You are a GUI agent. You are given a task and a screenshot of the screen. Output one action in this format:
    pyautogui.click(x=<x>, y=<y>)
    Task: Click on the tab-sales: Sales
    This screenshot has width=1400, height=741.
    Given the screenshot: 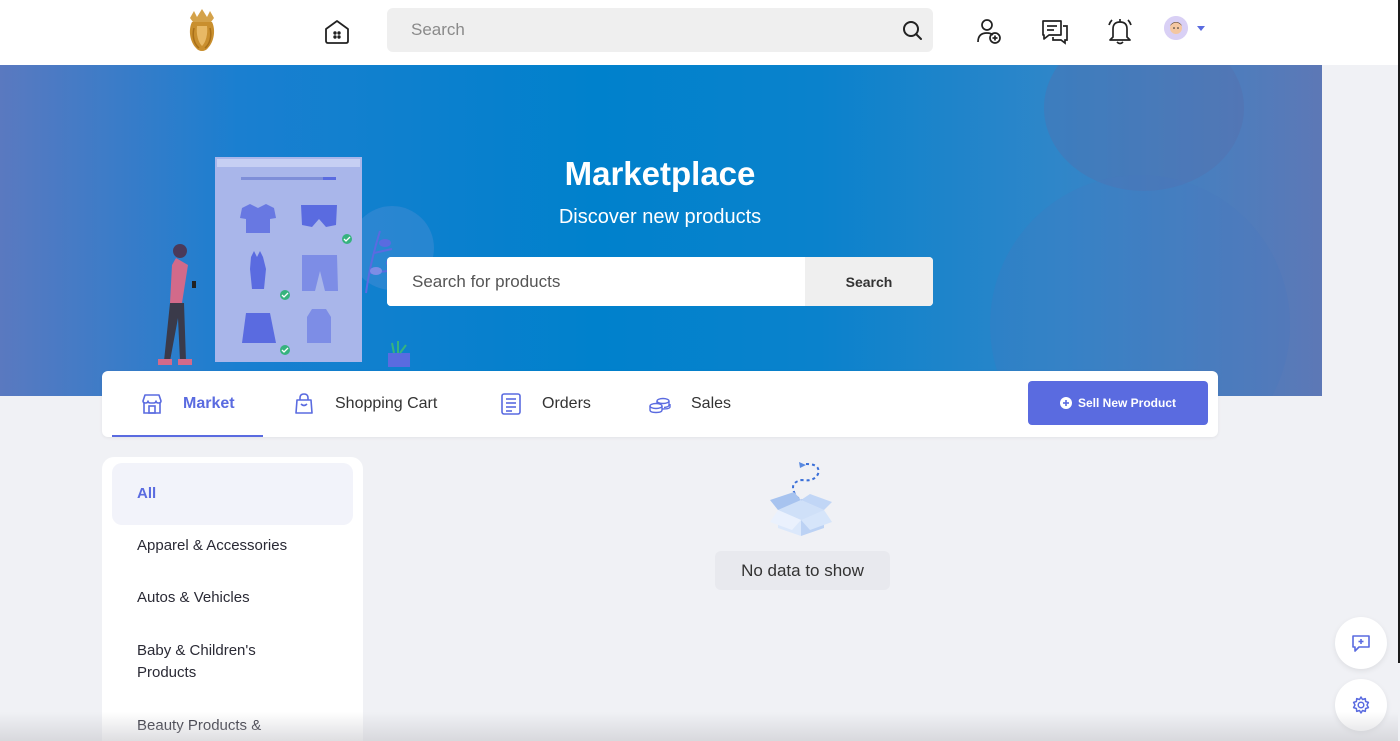 What is the action you would take?
    pyautogui.click(x=689, y=404)
    